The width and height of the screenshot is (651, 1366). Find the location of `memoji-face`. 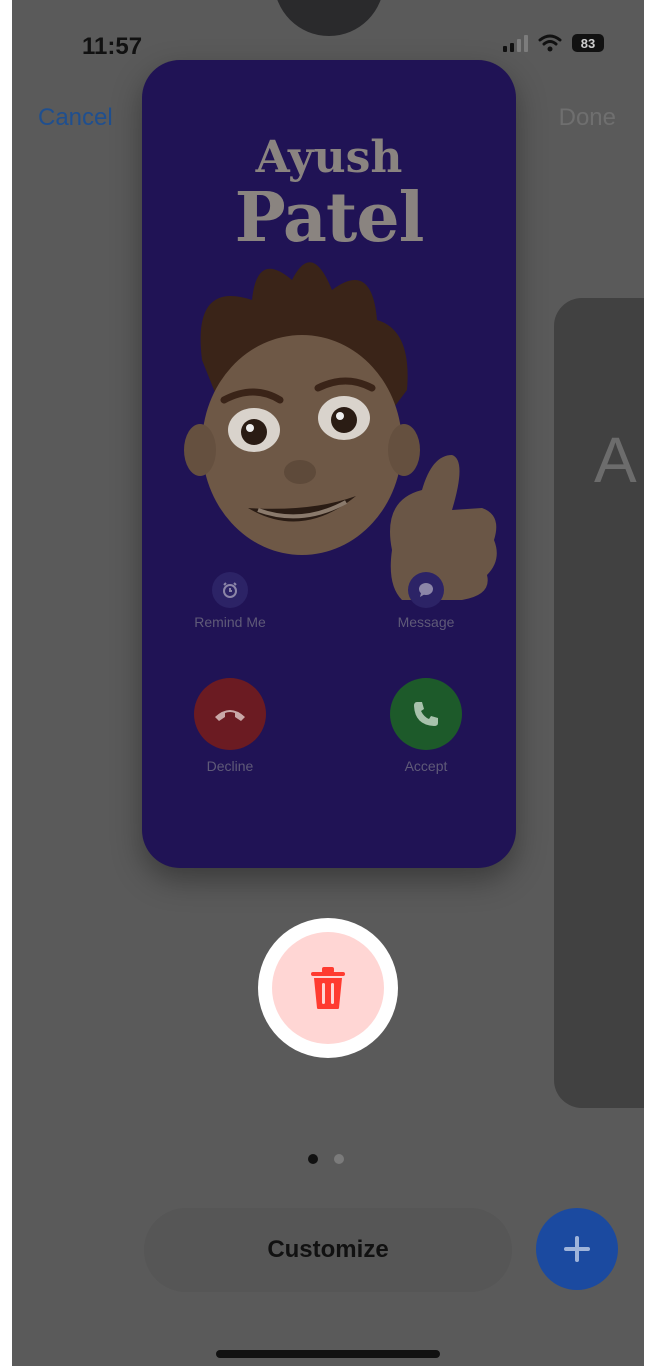

memoji-face is located at coordinates (302, 445).